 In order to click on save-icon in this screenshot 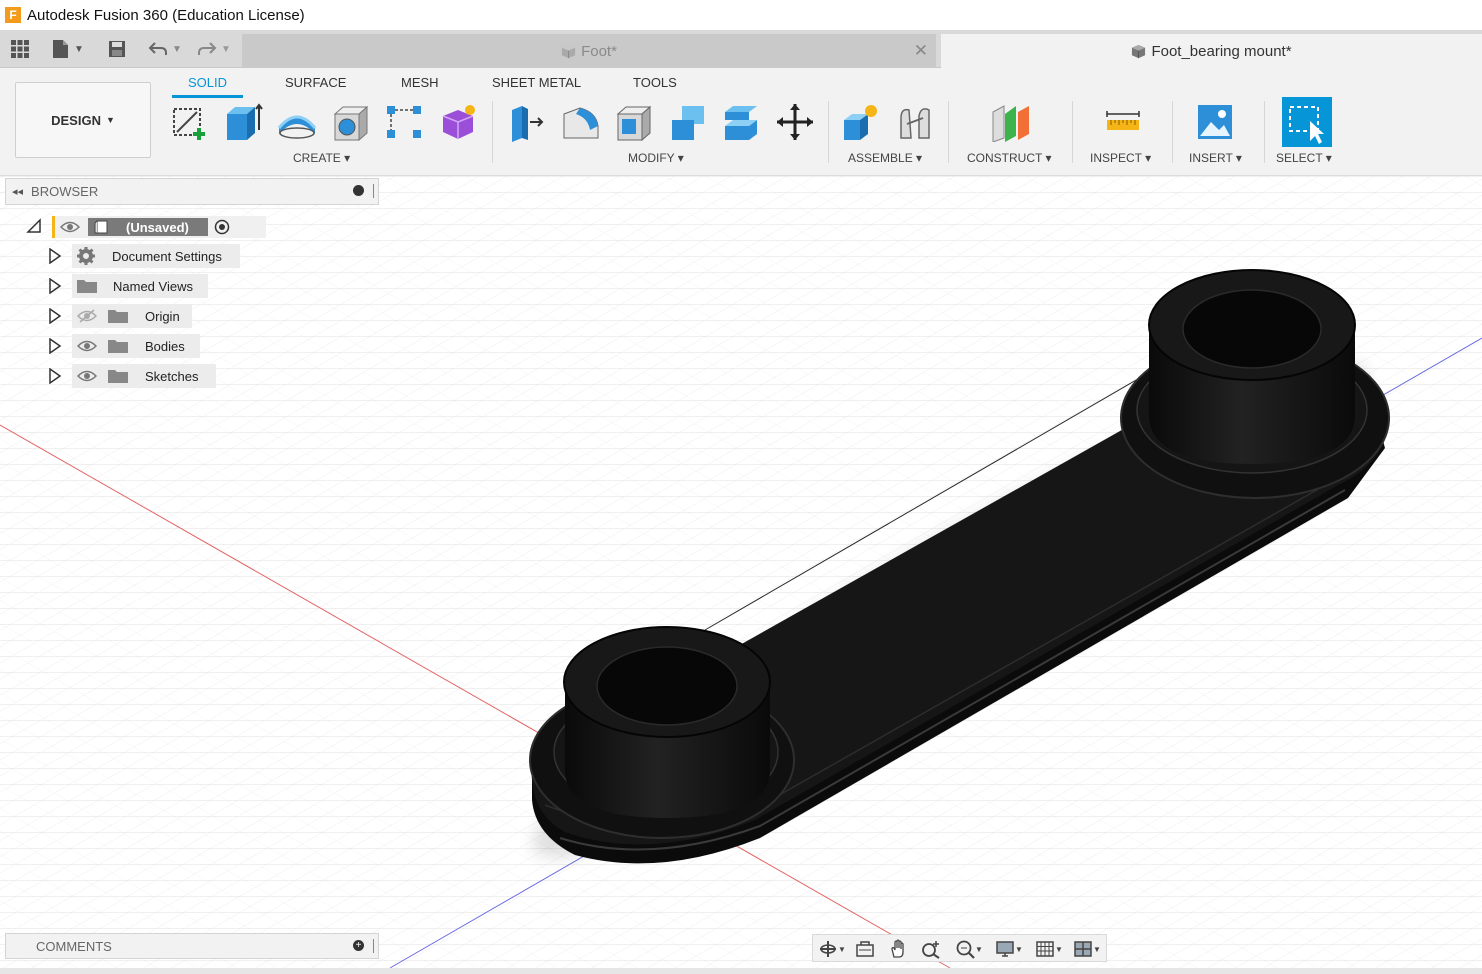, I will do `click(117, 49)`.